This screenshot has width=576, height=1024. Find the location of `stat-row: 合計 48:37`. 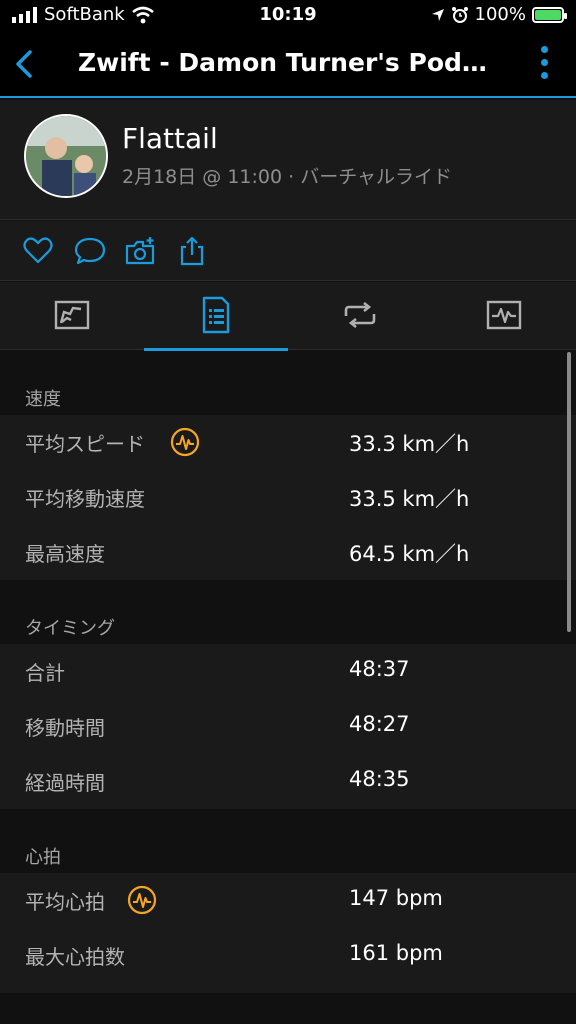

stat-row: 合計 48:37 is located at coordinates (288, 671).